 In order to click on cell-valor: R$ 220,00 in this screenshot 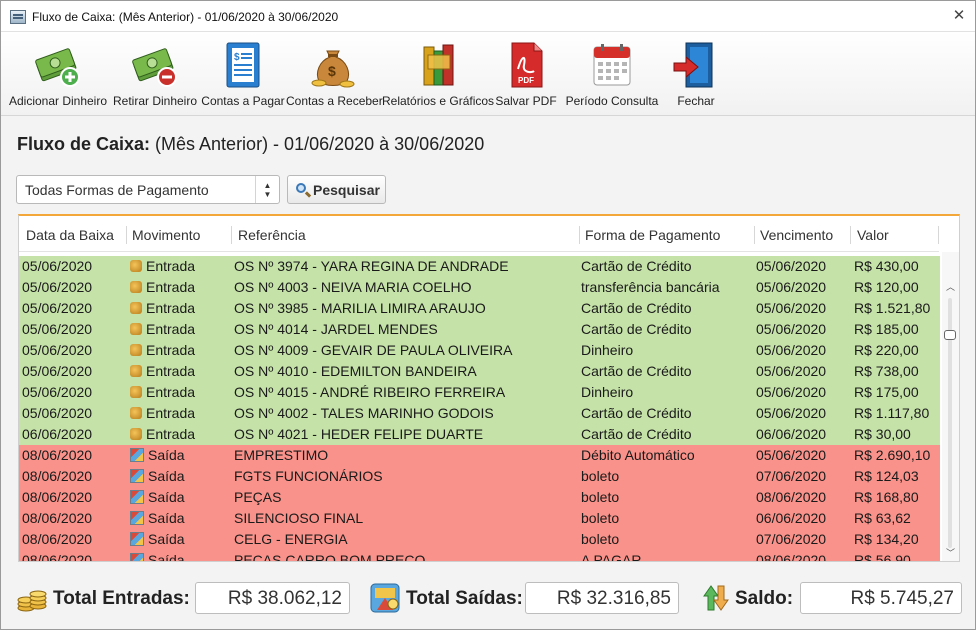, I will do `click(886, 350)`.